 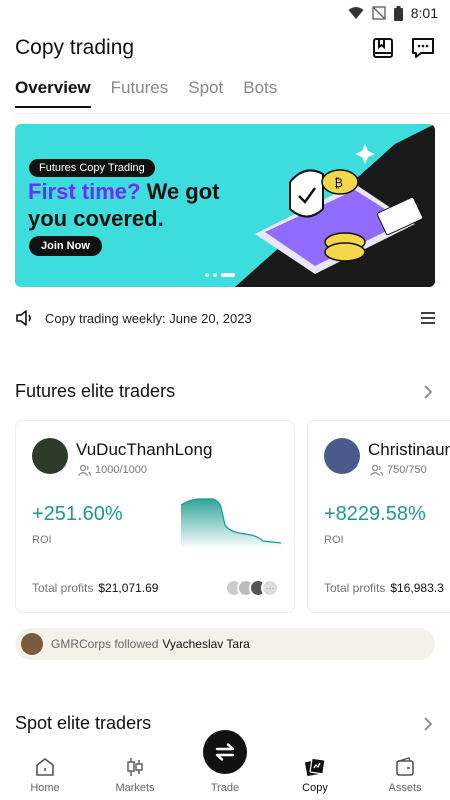 I want to click on status-bar: 8:01, so click(x=225, y=13).